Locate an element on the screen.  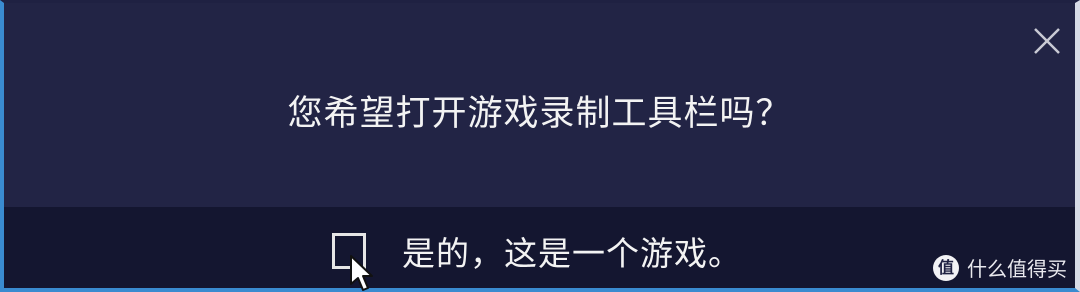
watermark-logo-icon: 值 is located at coordinates (946, 267).